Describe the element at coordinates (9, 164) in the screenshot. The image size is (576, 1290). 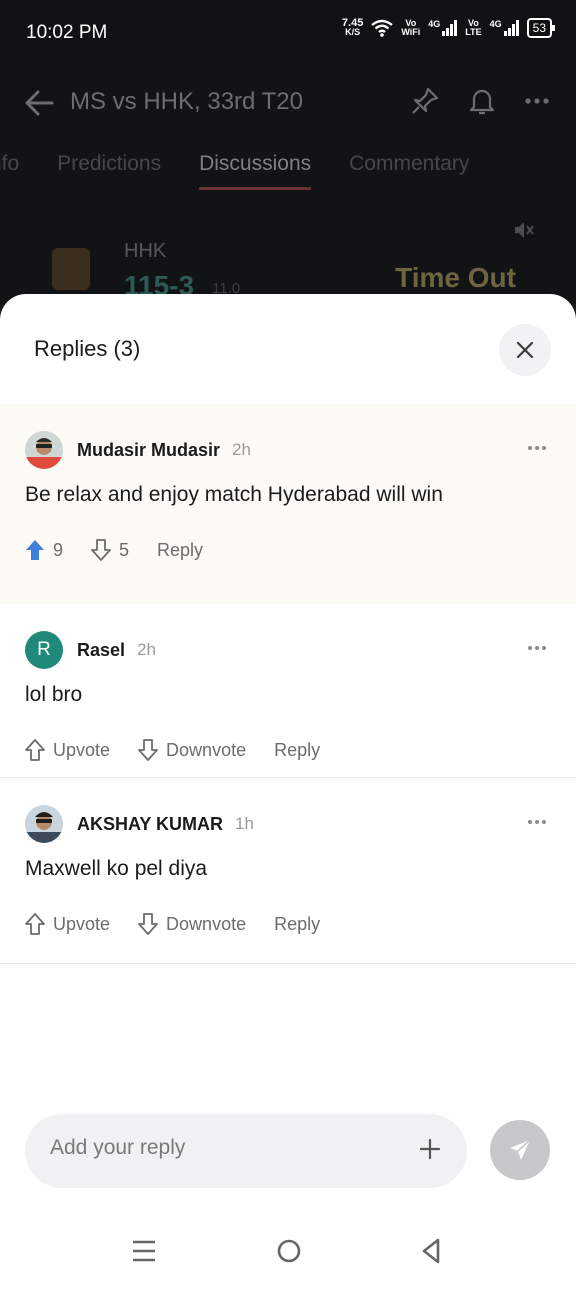
I see `tab-info: nfo` at that location.